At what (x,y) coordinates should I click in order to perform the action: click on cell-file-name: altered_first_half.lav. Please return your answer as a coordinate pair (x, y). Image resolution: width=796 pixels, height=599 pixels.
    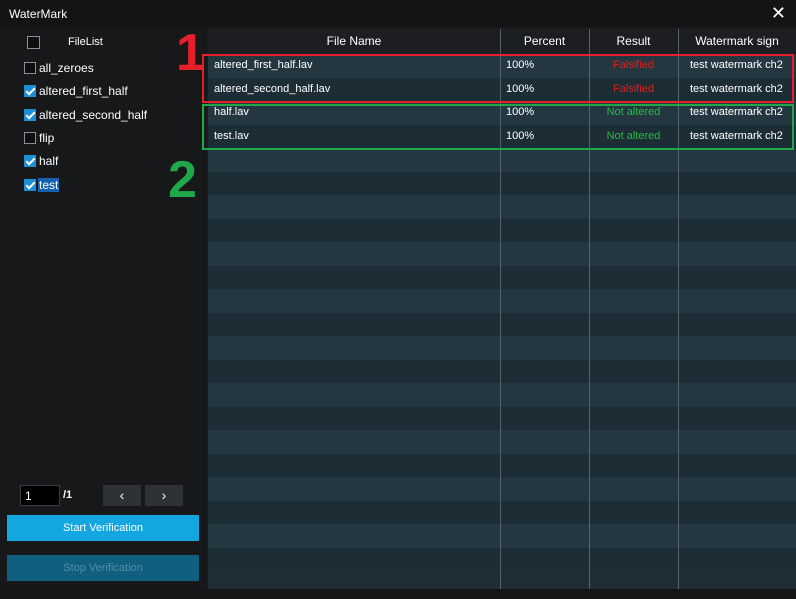
    Looking at the image, I should click on (263, 65).